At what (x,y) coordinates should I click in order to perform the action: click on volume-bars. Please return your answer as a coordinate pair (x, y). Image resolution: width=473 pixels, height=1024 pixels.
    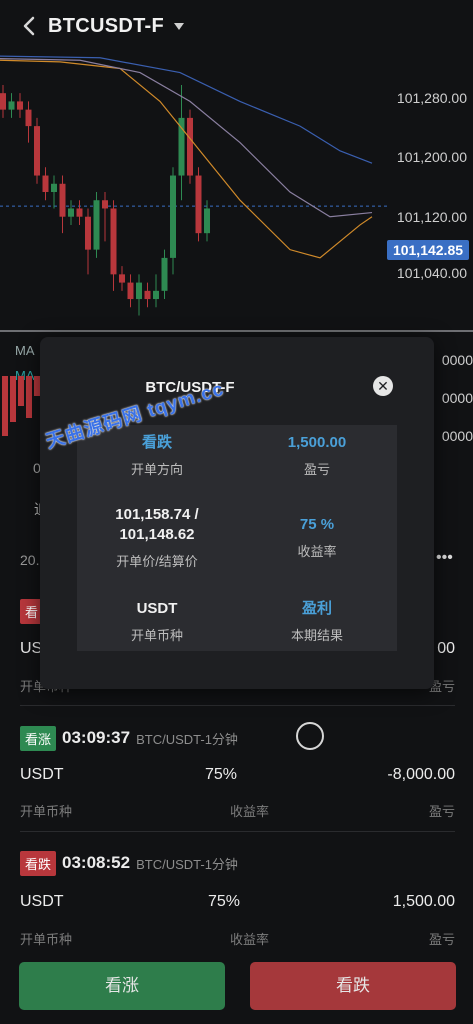
    Looking at the image, I should click on (21, 406).